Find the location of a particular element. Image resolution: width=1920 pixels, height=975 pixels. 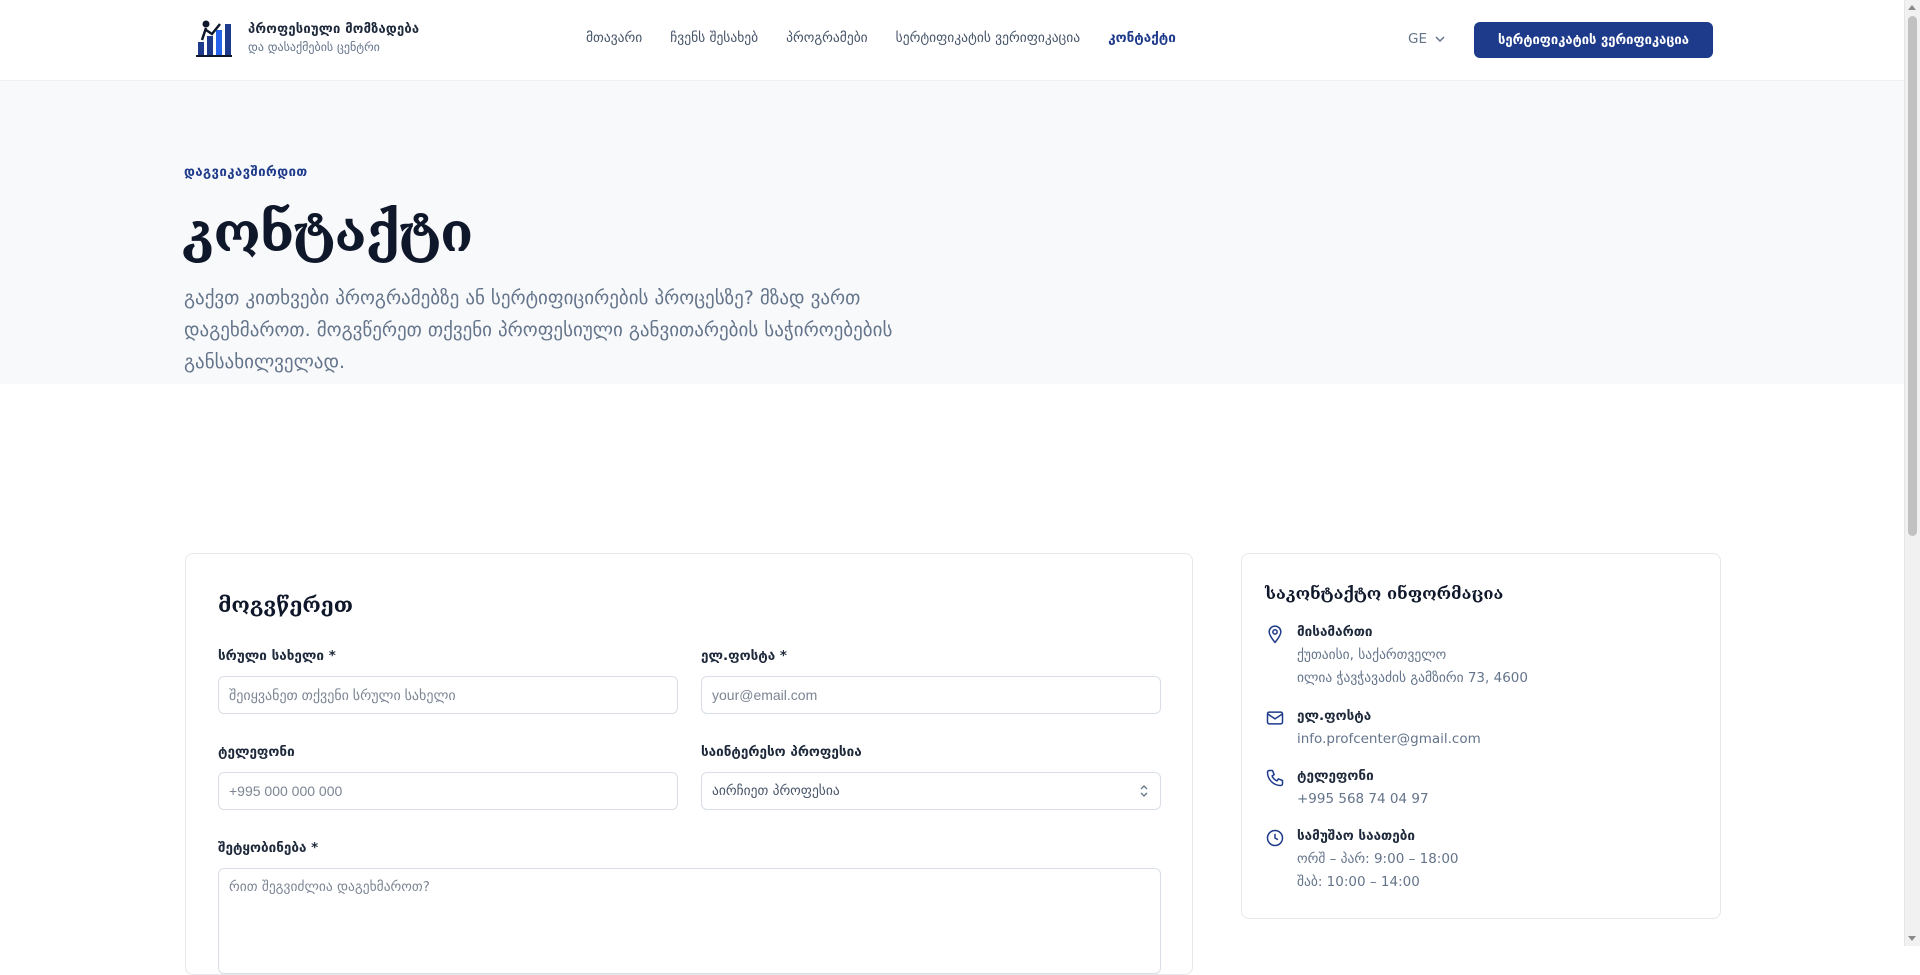

verify-certificate-button: სერტიფიკატის ვერიფიკაცია is located at coordinates (1593, 40).